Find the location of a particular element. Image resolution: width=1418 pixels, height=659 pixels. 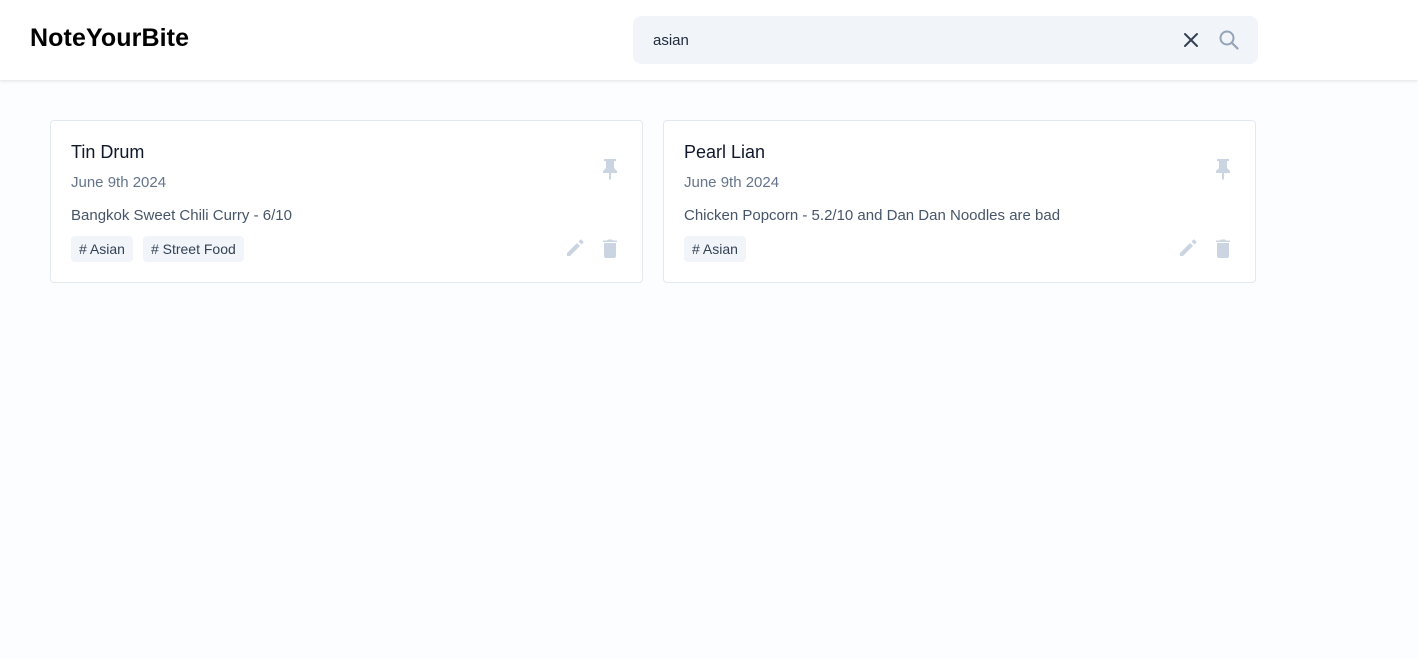

note-tags: # Asian # Street Food is located at coordinates (157, 249).